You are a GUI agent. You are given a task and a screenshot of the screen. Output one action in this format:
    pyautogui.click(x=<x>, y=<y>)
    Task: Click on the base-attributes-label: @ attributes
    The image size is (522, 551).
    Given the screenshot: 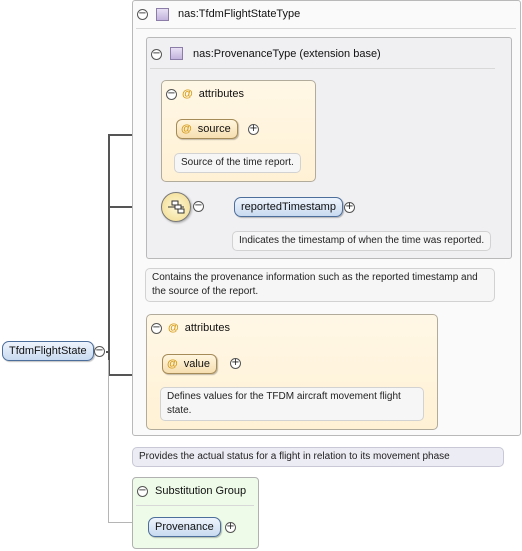 What is the action you would take?
    pyautogui.click(x=213, y=94)
    